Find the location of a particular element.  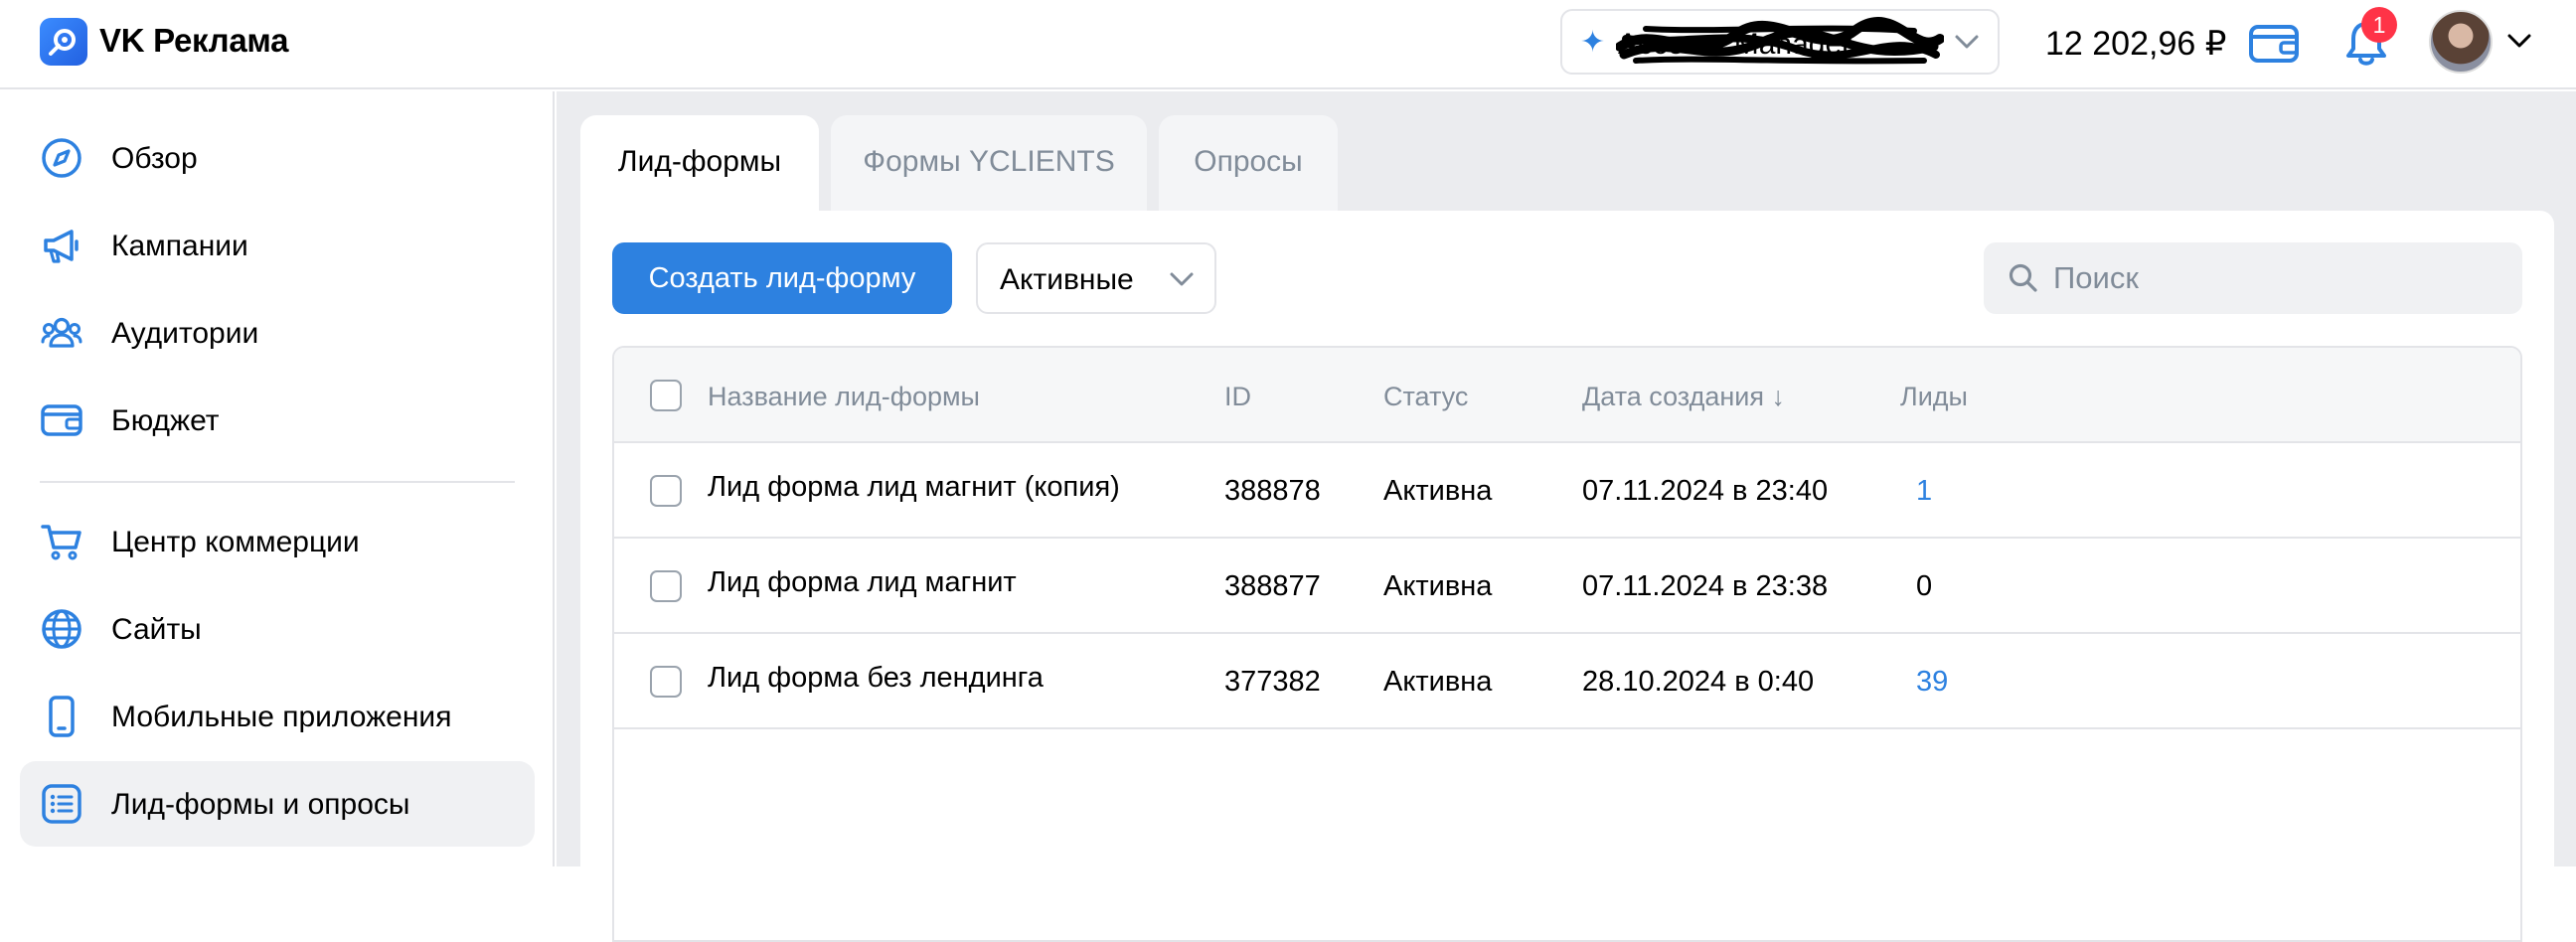

search-field is located at coordinates (2253, 278).